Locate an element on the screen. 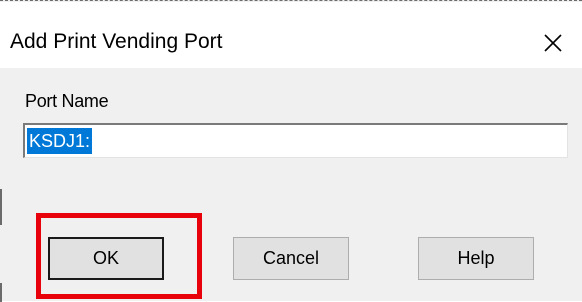  ok-button: OK is located at coordinates (106, 258).